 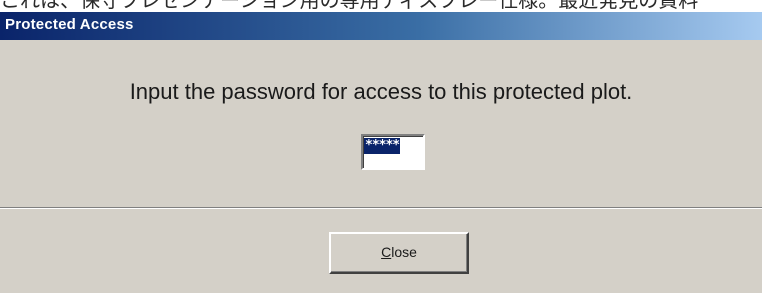 I want to click on close-button: Close, so click(x=399, y=253).